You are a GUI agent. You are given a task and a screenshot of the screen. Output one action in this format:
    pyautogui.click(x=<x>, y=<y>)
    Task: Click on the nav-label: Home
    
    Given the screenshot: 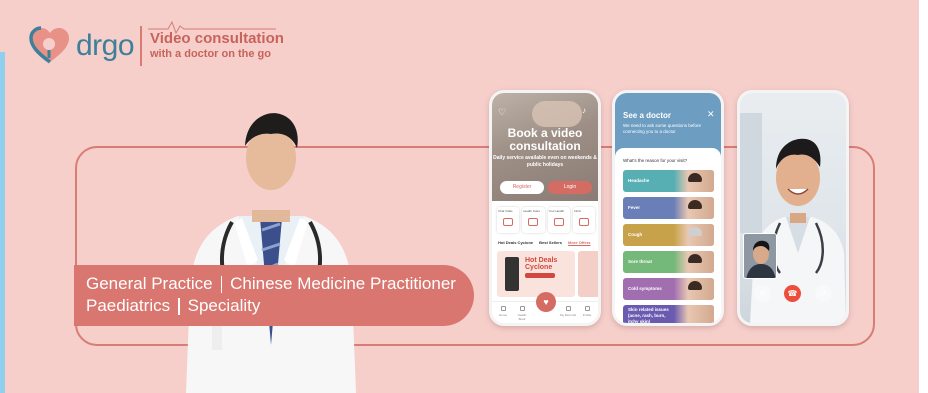 What is the action you would take?
    pyautogui.click(x=502, y=315)
    